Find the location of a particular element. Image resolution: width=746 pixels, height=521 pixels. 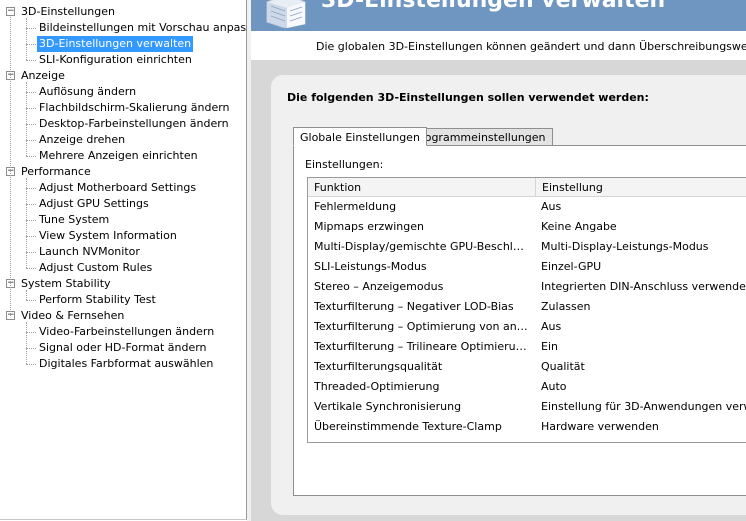

tree-item-label: 3D-Einstellungen verwalten is located at coordinates (115, 44).